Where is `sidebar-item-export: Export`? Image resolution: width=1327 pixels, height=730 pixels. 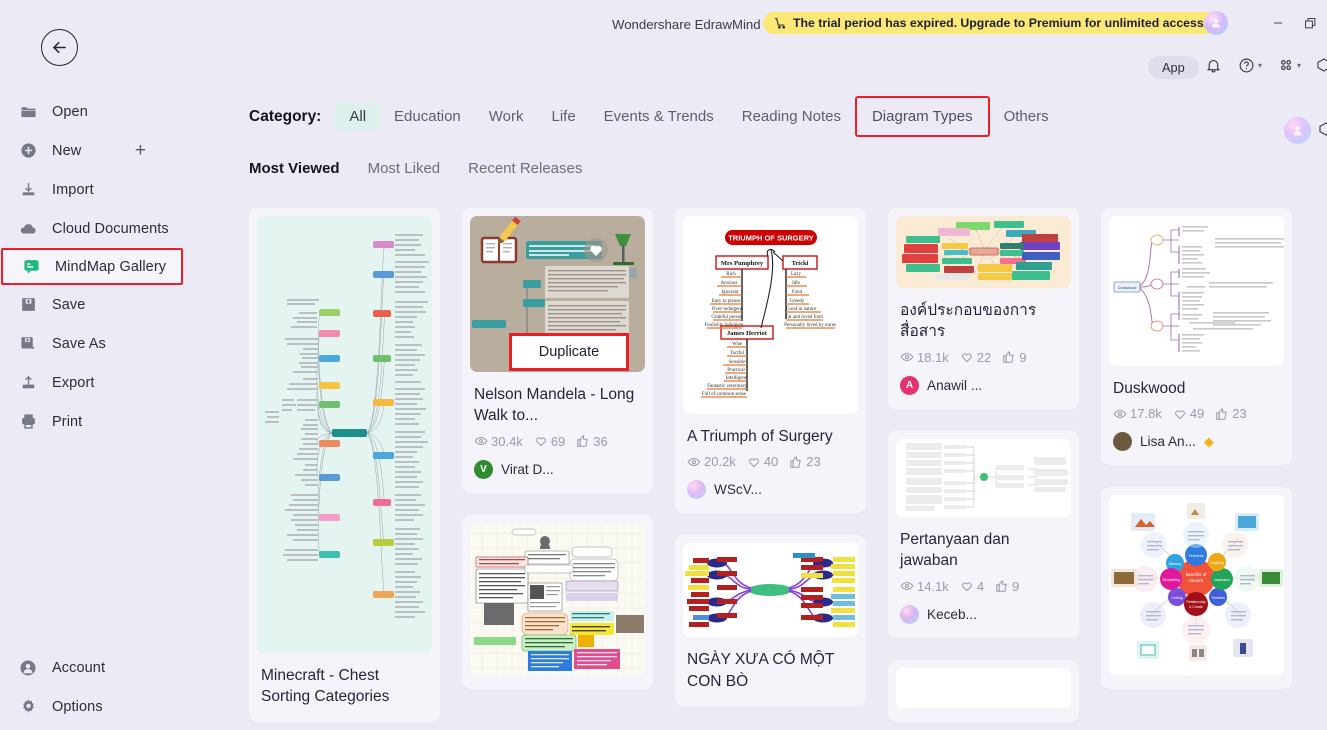
sidebar-item-export: Export is located at coordinates (106, 382).